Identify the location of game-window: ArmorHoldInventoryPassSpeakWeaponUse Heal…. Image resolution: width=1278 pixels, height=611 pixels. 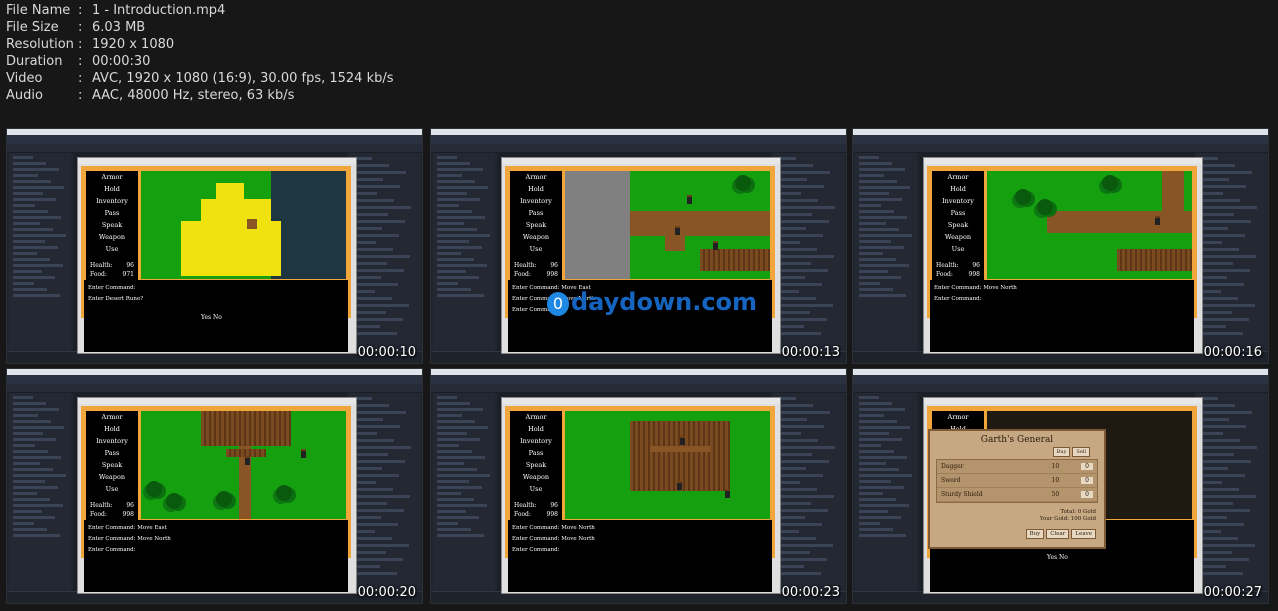
(217, 495).